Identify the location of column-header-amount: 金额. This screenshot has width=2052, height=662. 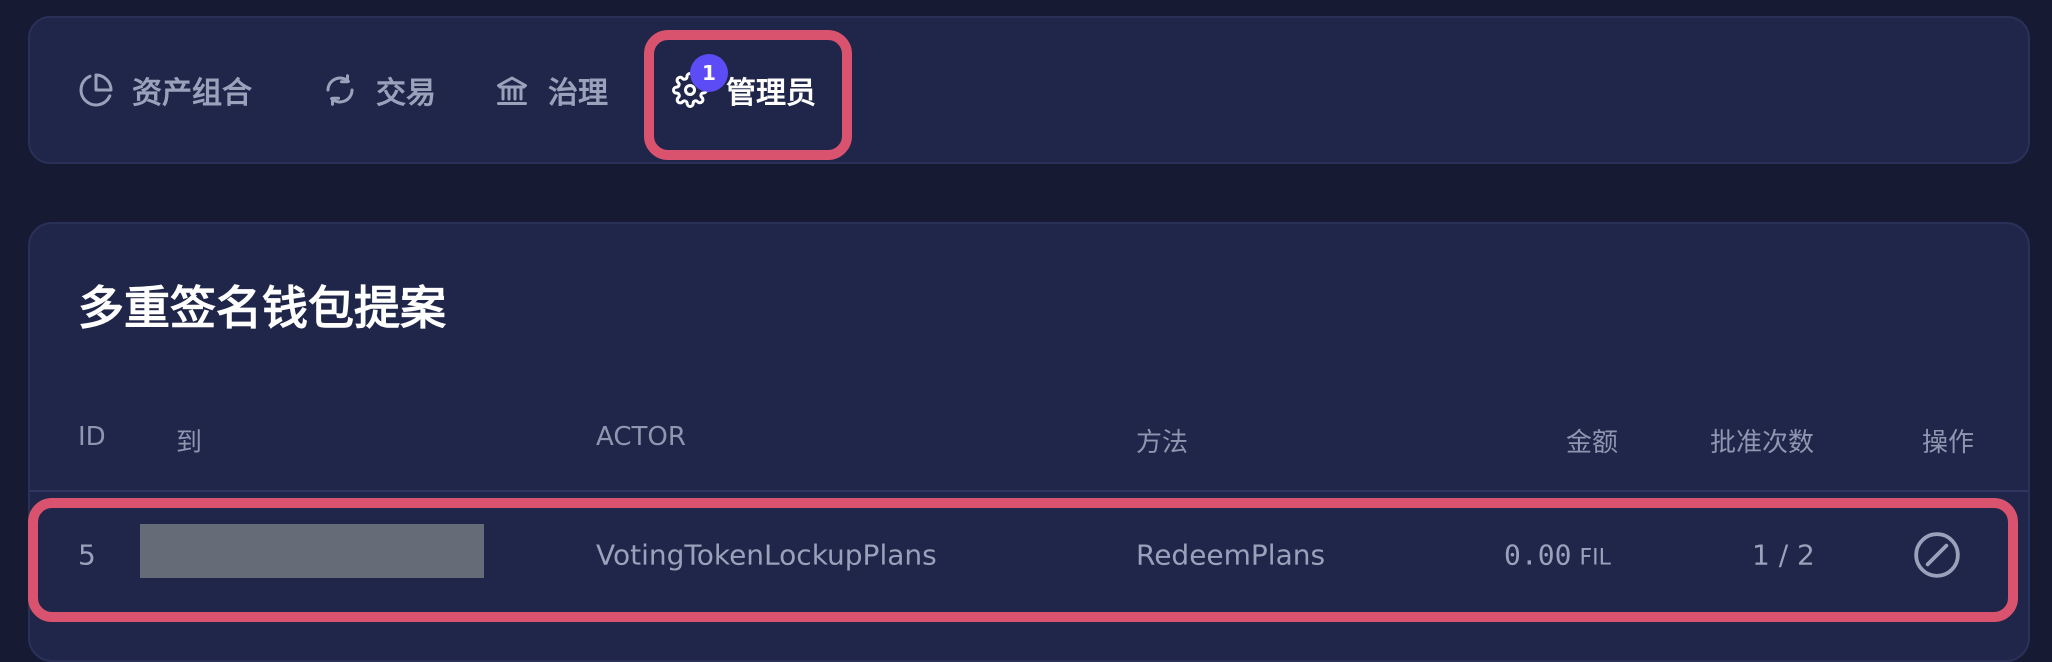
(1592, 443).